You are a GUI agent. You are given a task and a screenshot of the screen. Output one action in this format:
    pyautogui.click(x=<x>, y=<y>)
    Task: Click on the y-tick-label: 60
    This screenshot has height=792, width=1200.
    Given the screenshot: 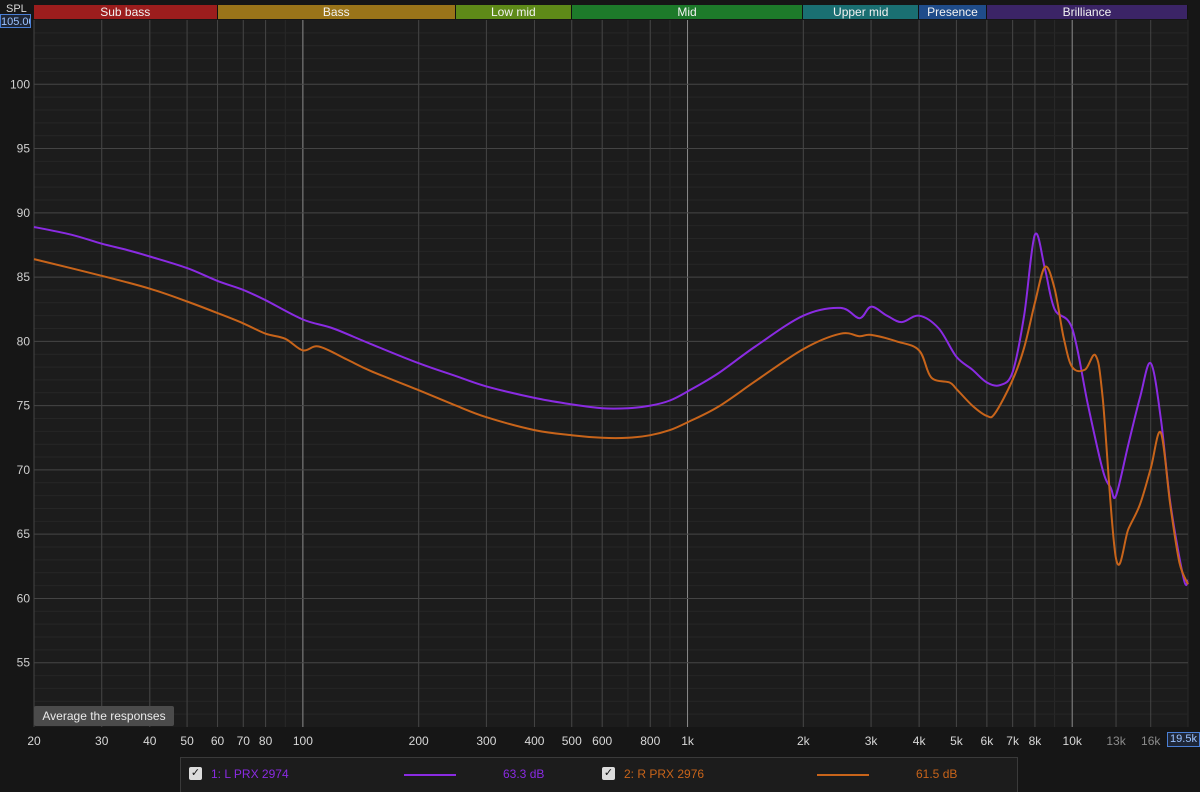 What is the action you would take?
    pyautogui.click(x=24, y=598)
    